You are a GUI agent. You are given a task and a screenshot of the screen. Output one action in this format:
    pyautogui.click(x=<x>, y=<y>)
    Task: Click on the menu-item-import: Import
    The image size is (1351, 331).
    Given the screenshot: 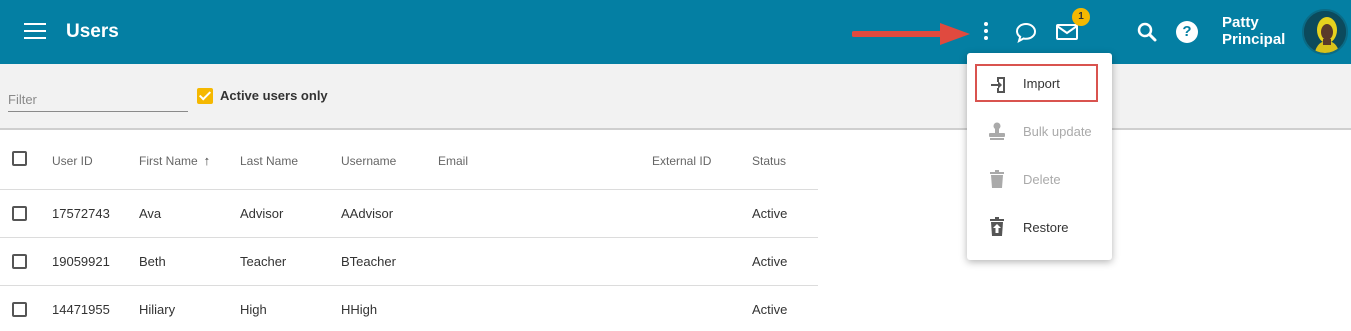 What is the action you would take?
    pyautogui.click(x=1036, y=83)
    